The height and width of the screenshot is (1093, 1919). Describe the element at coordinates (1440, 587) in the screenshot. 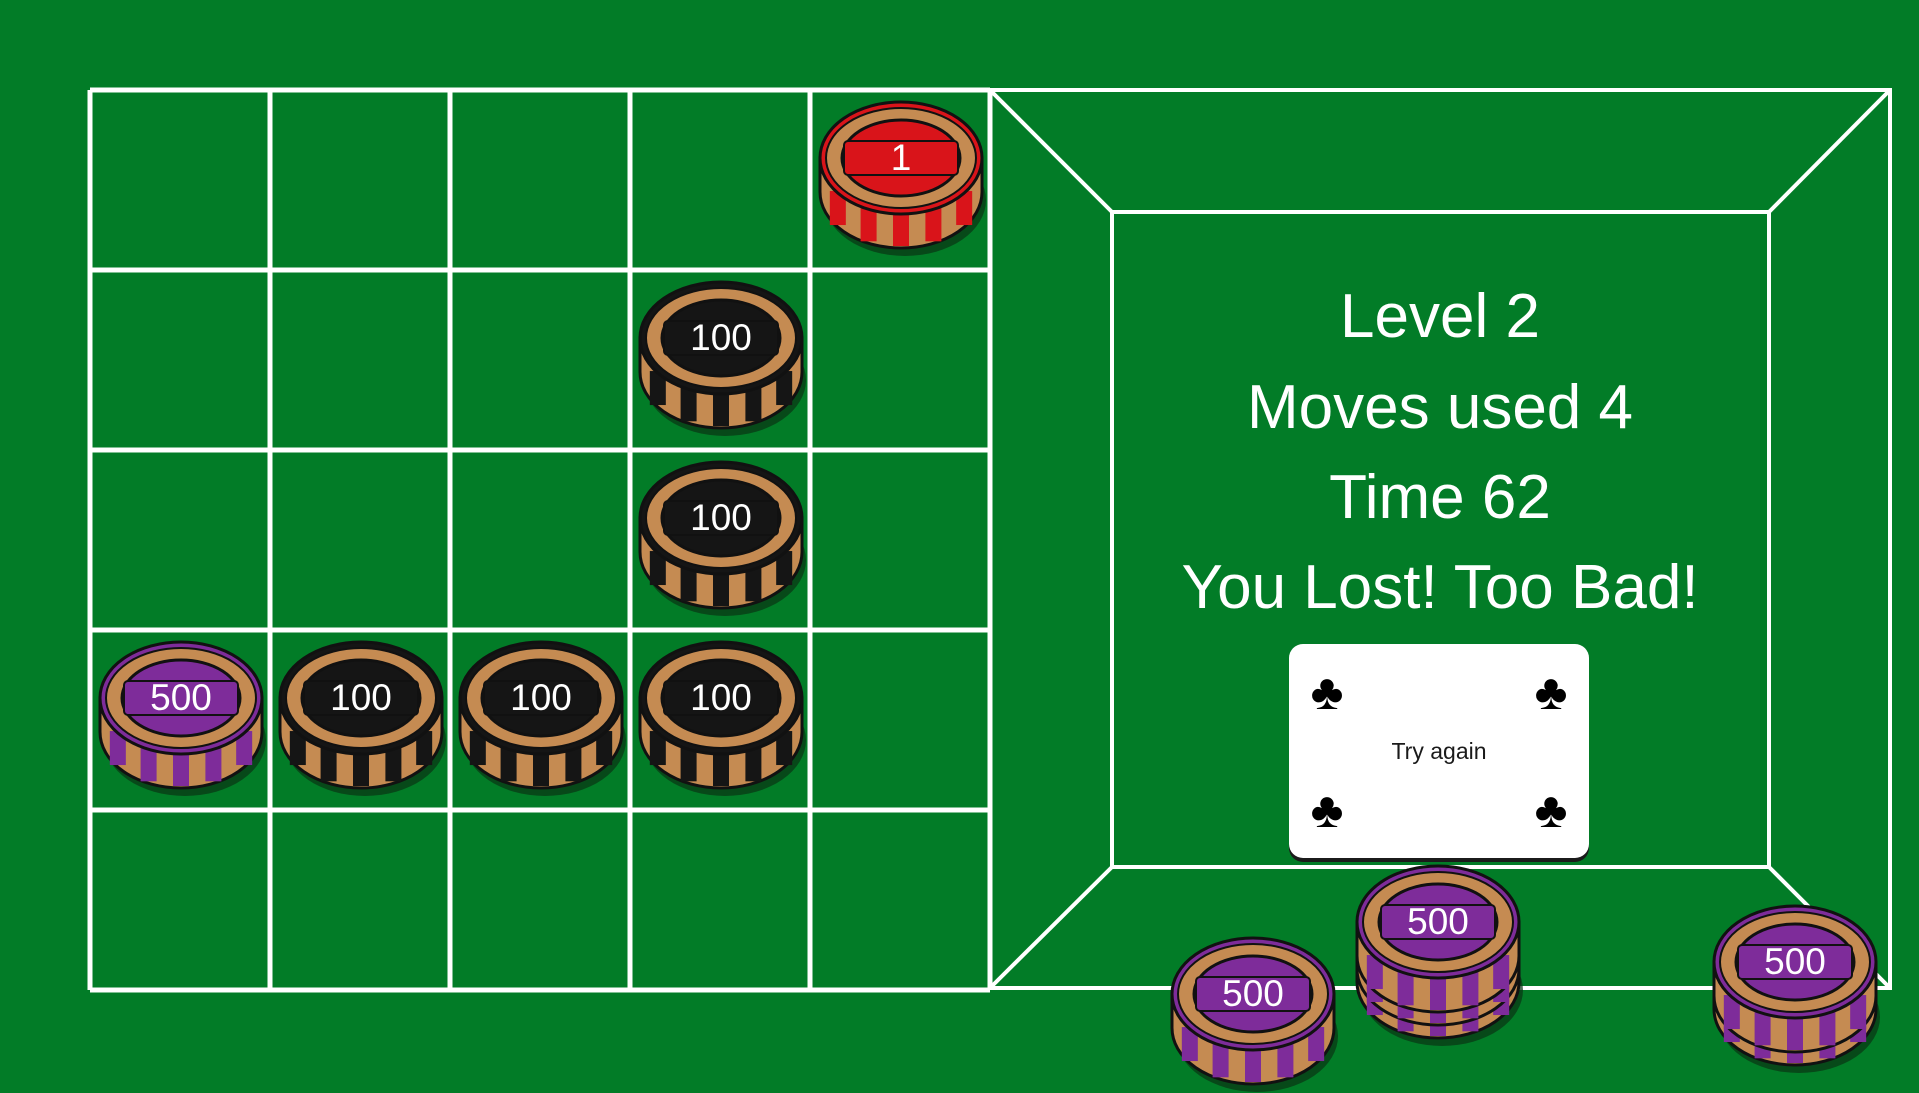

I see `result-message: You Lost! Too Bad!` at that location.